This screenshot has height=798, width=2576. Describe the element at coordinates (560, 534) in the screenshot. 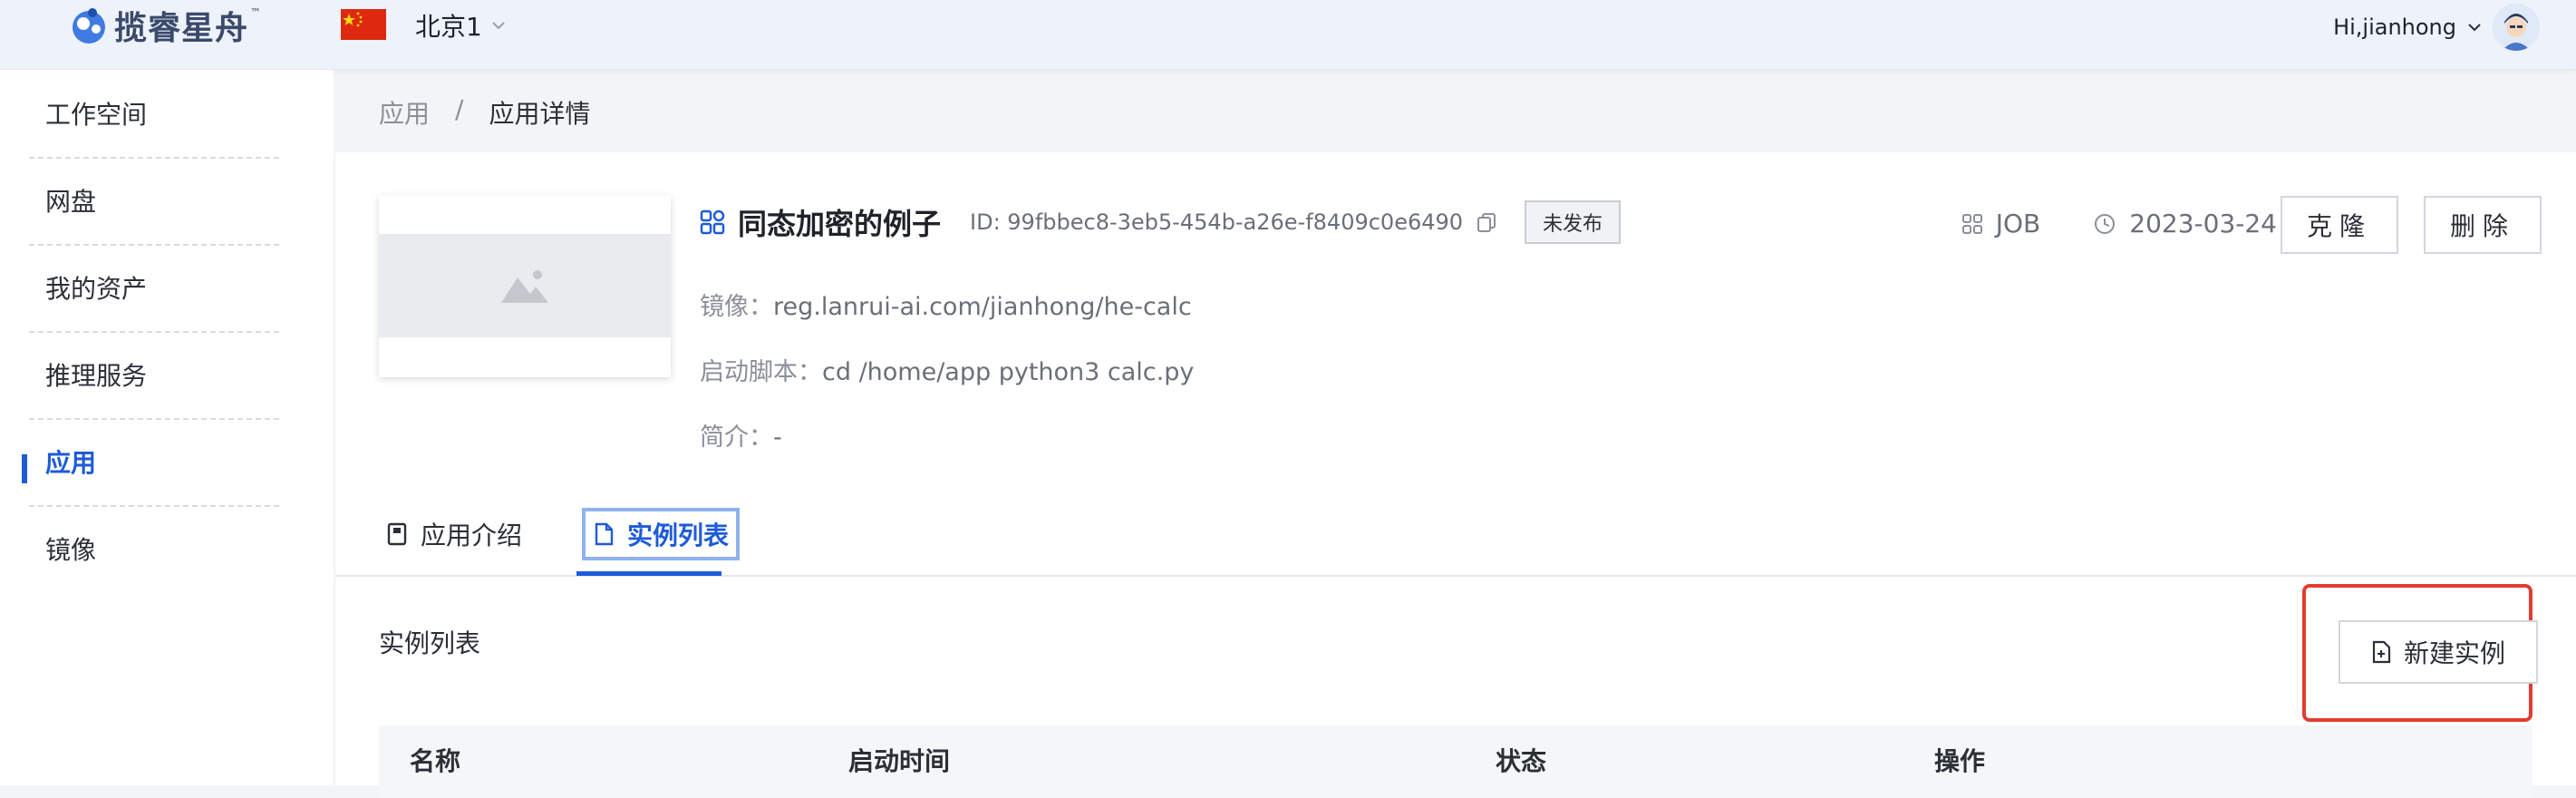

I see `tab-bar: 应用介绍 实例列表` at that location.